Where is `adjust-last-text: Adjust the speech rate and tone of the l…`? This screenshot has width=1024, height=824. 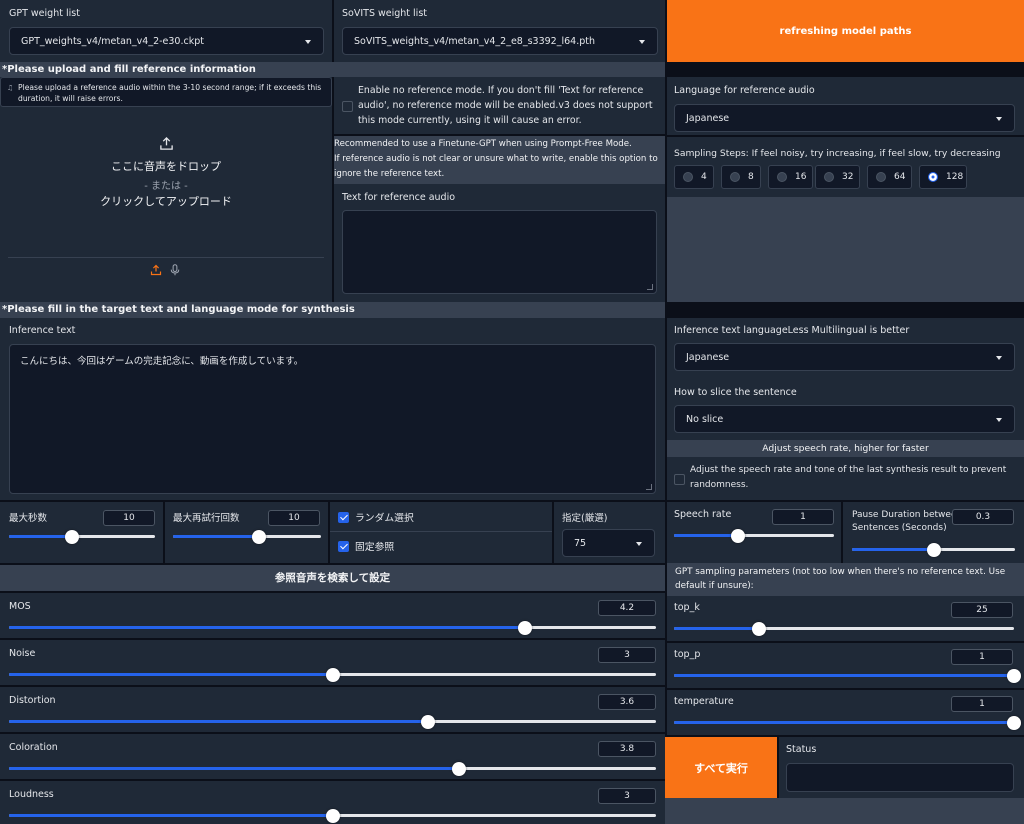 adjust-last-text: Adjust the speech rate and tone of the l… is located at coordinates (848, 477).